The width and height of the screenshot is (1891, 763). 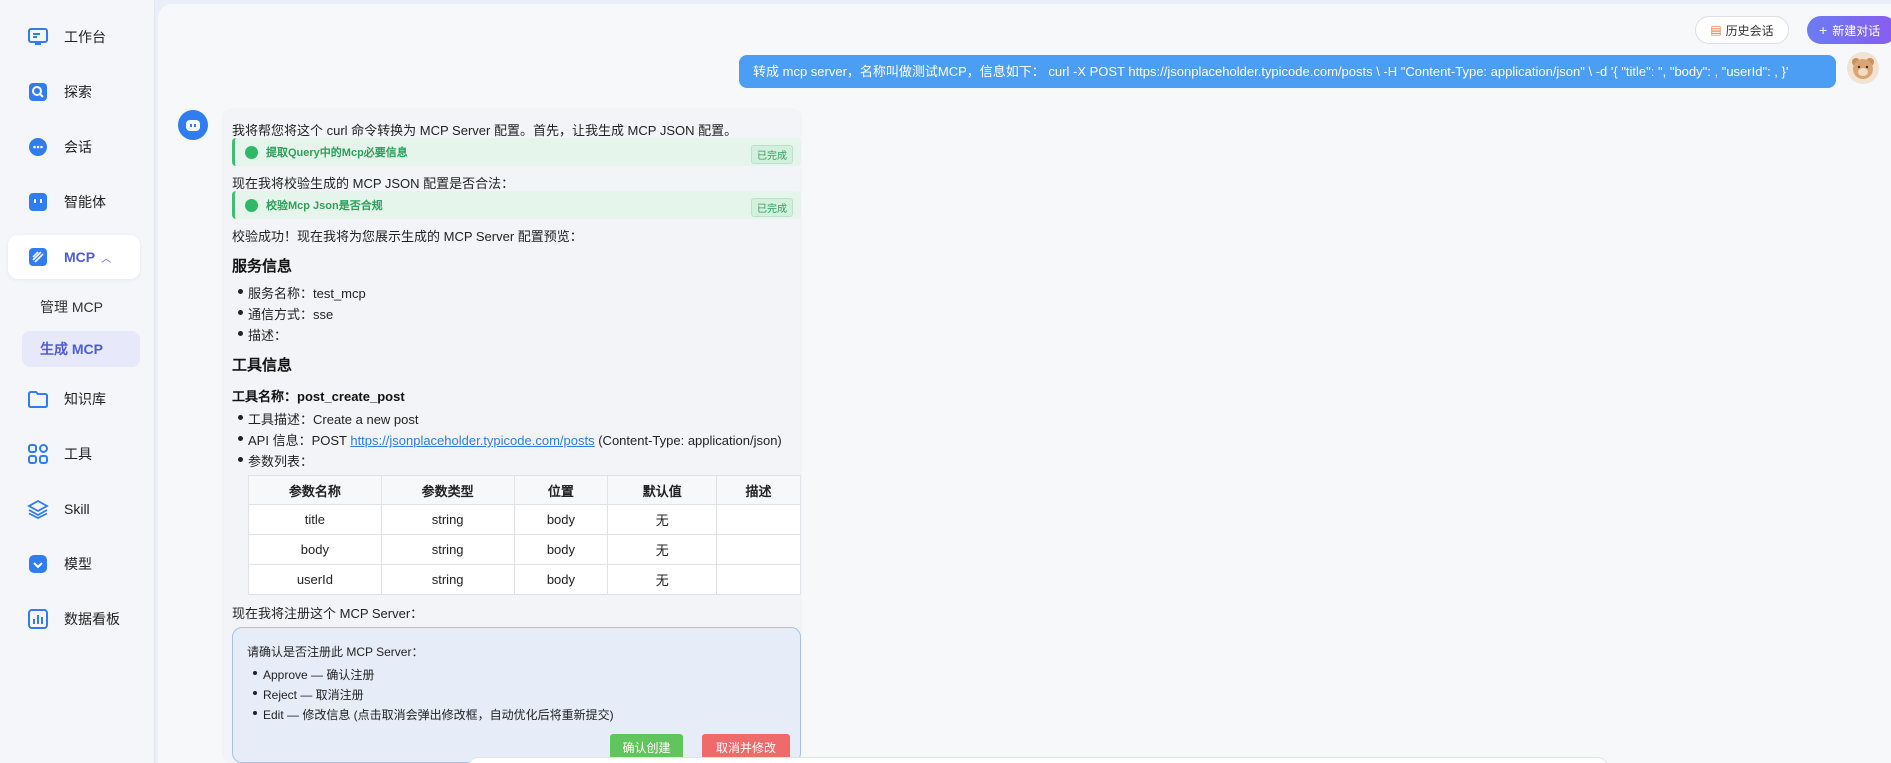 What do you see at coordinates (328, 418) in the screenshot?
I see `list-item: 工具描述：Create a new post` at bounding box center [328, 418].